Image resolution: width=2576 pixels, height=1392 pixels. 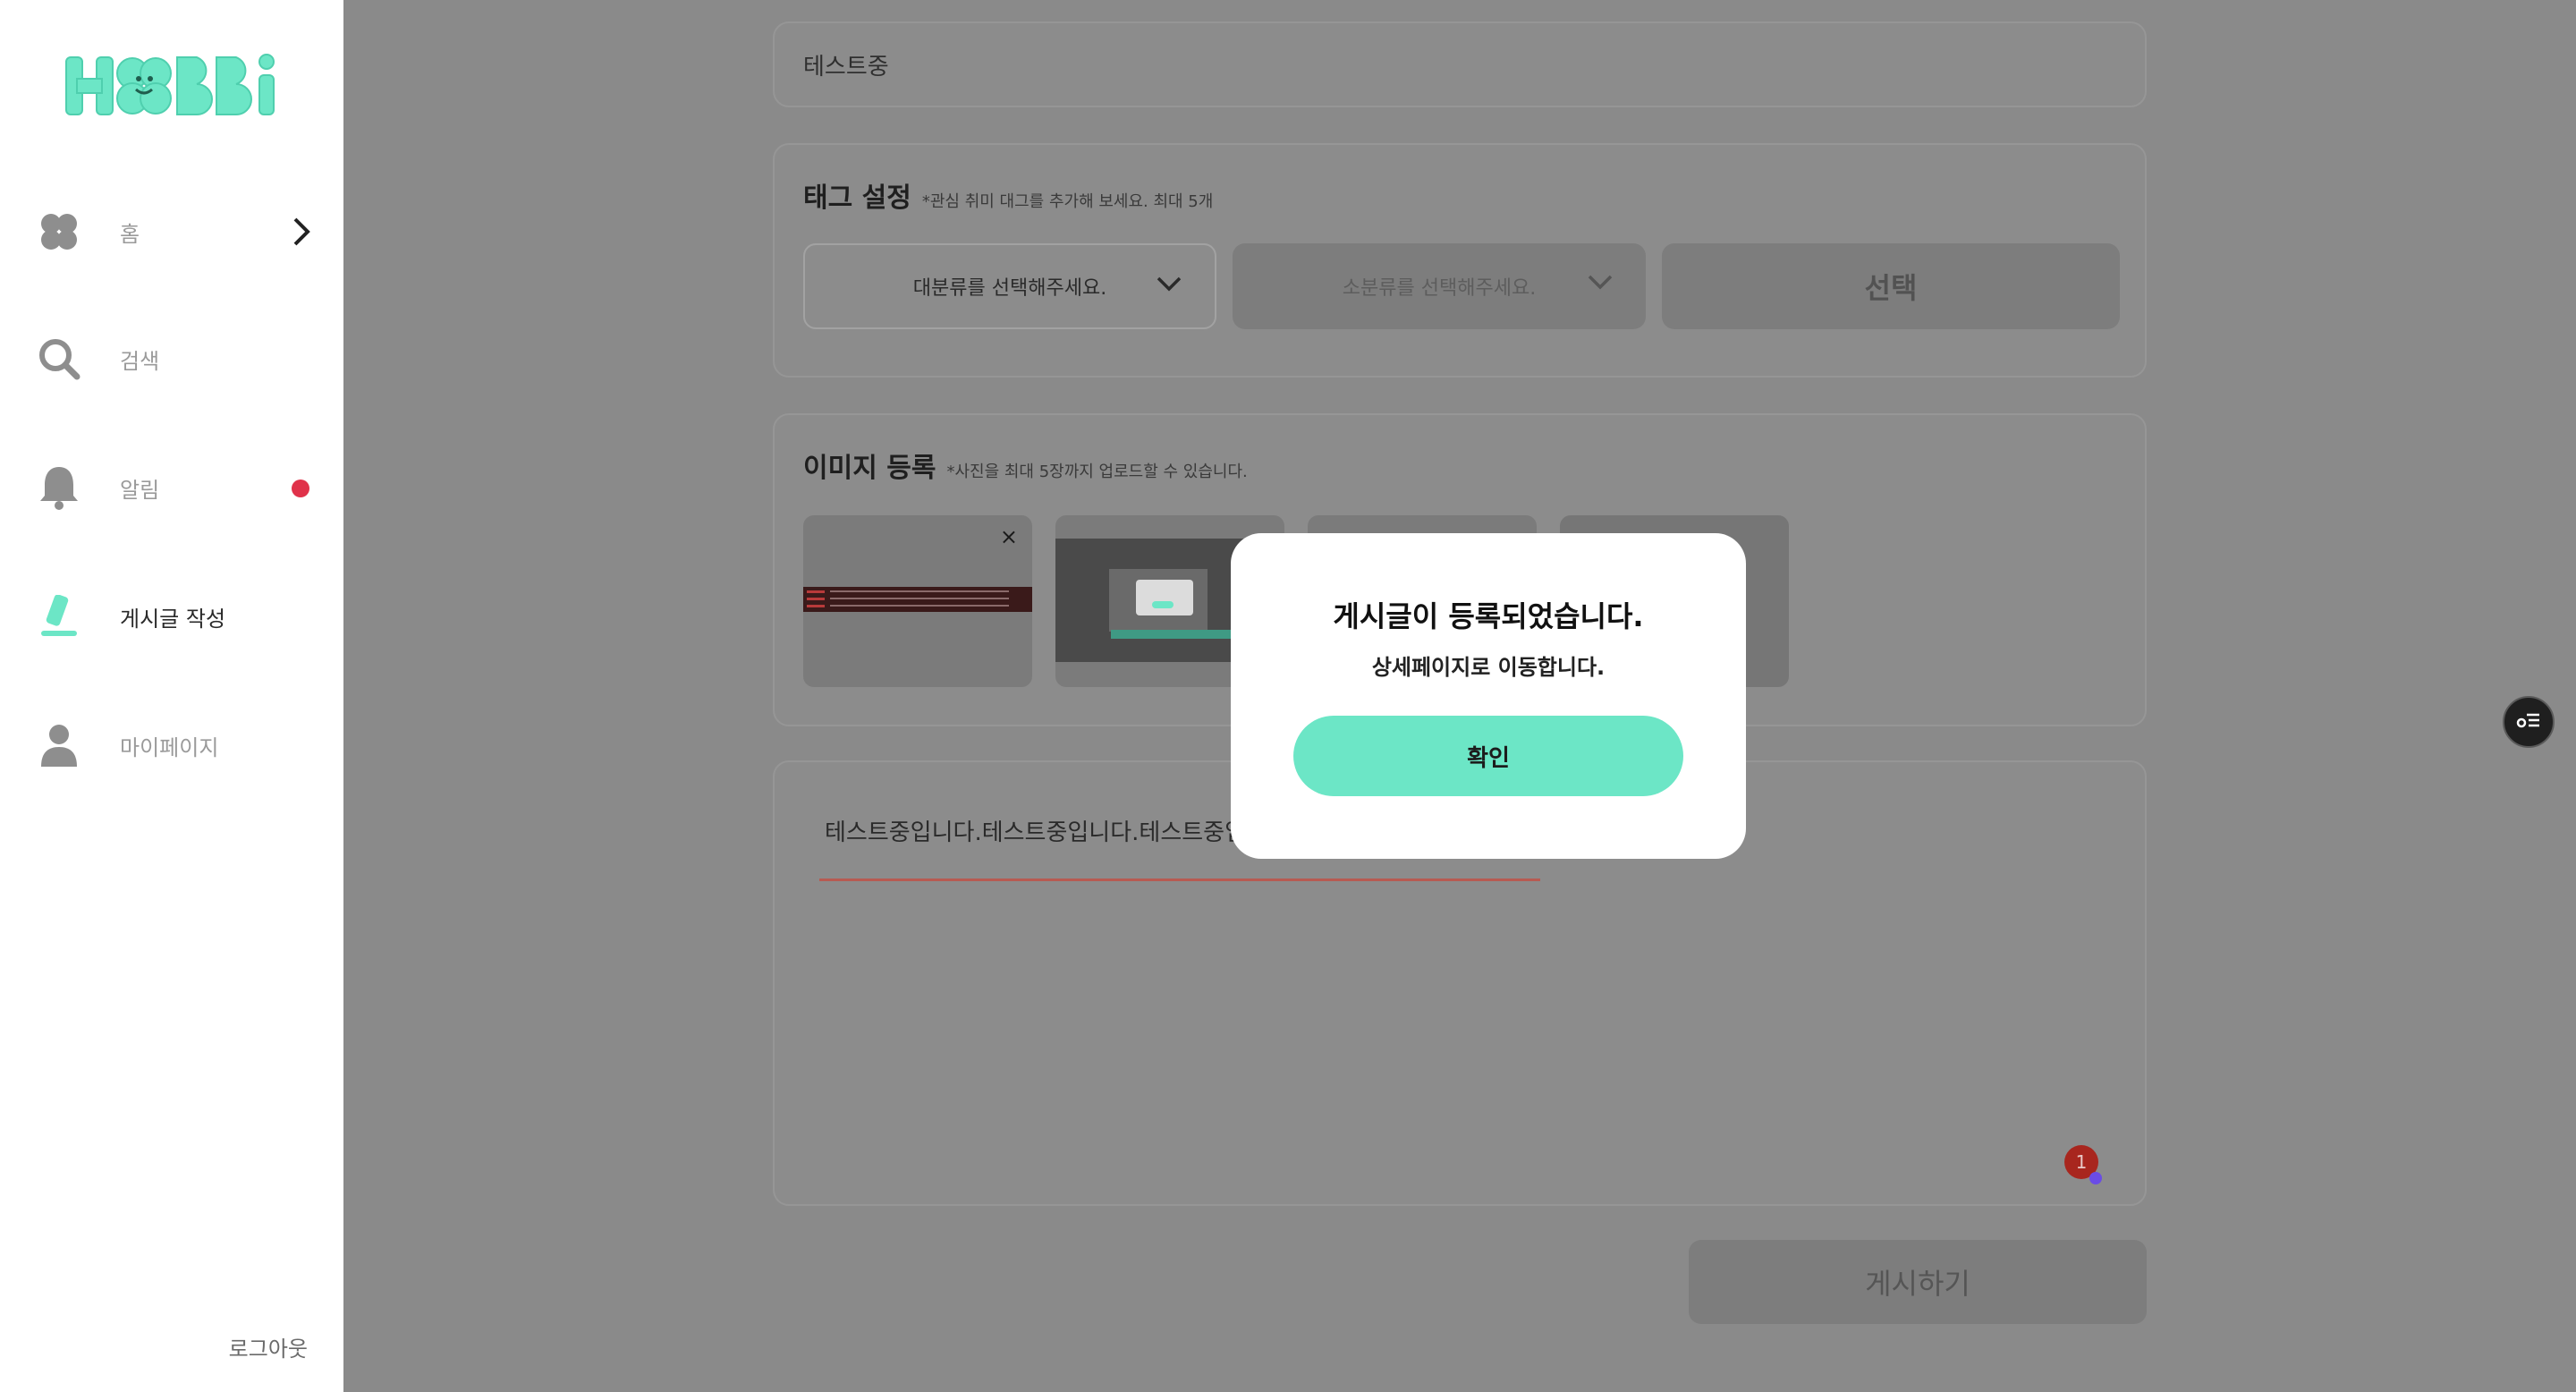 What do you see at coordinates (1488, 667) in the screenshot?
I see `modal-subtitle: 상세페이지로 이동합니다.` at bounding box center [1488, 667].